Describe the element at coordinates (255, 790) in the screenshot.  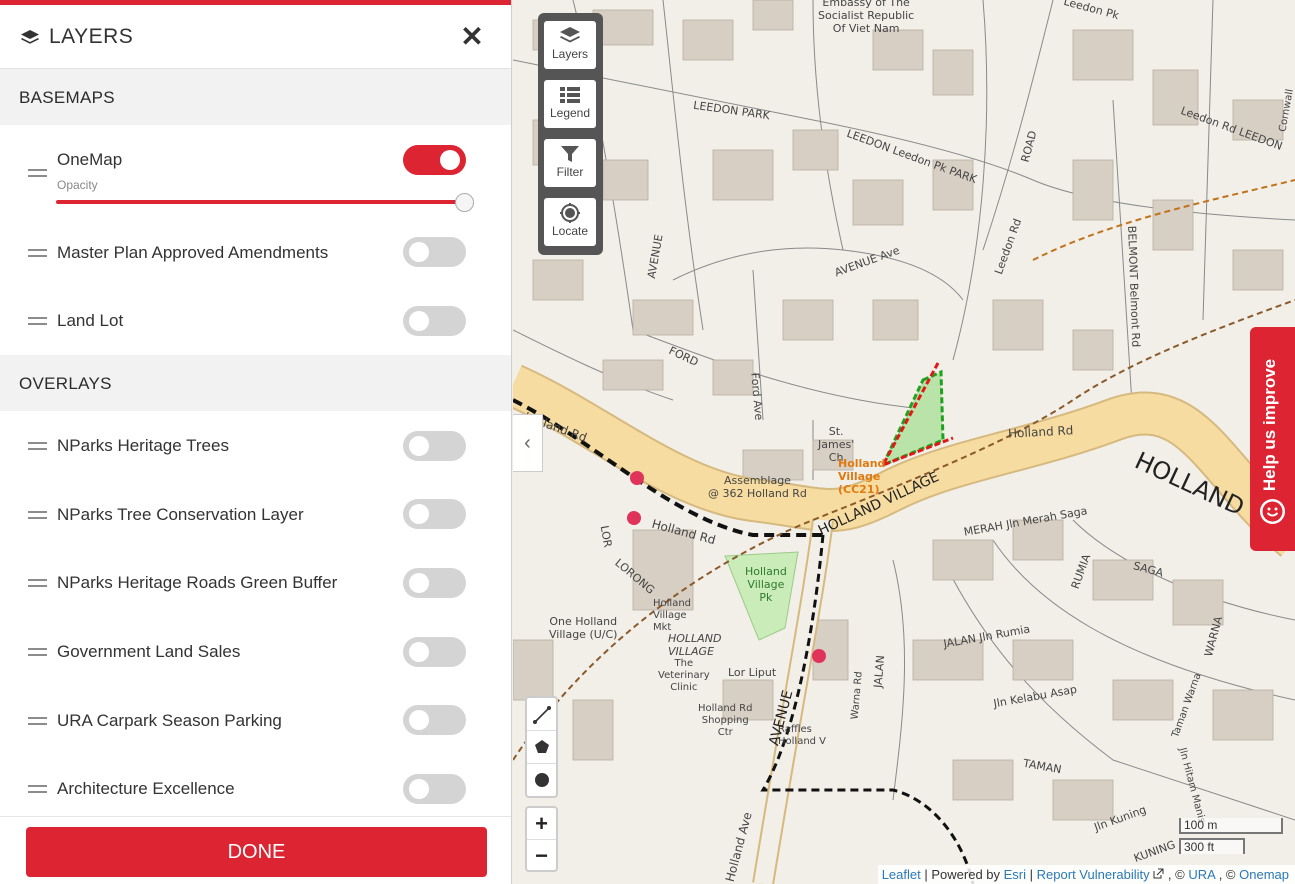
I see `overlay-item: Architecture Excellence` at that location.